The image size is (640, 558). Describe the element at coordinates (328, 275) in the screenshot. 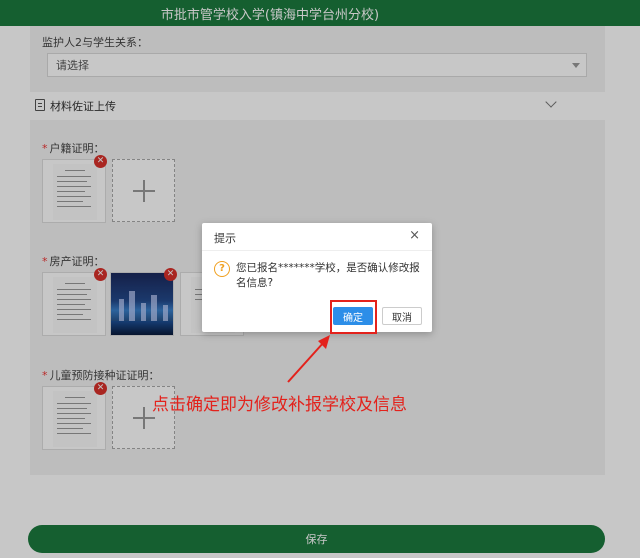

I see `dialog-message: 您已报名*******学校，是否确认修改报名信息?` at that location.